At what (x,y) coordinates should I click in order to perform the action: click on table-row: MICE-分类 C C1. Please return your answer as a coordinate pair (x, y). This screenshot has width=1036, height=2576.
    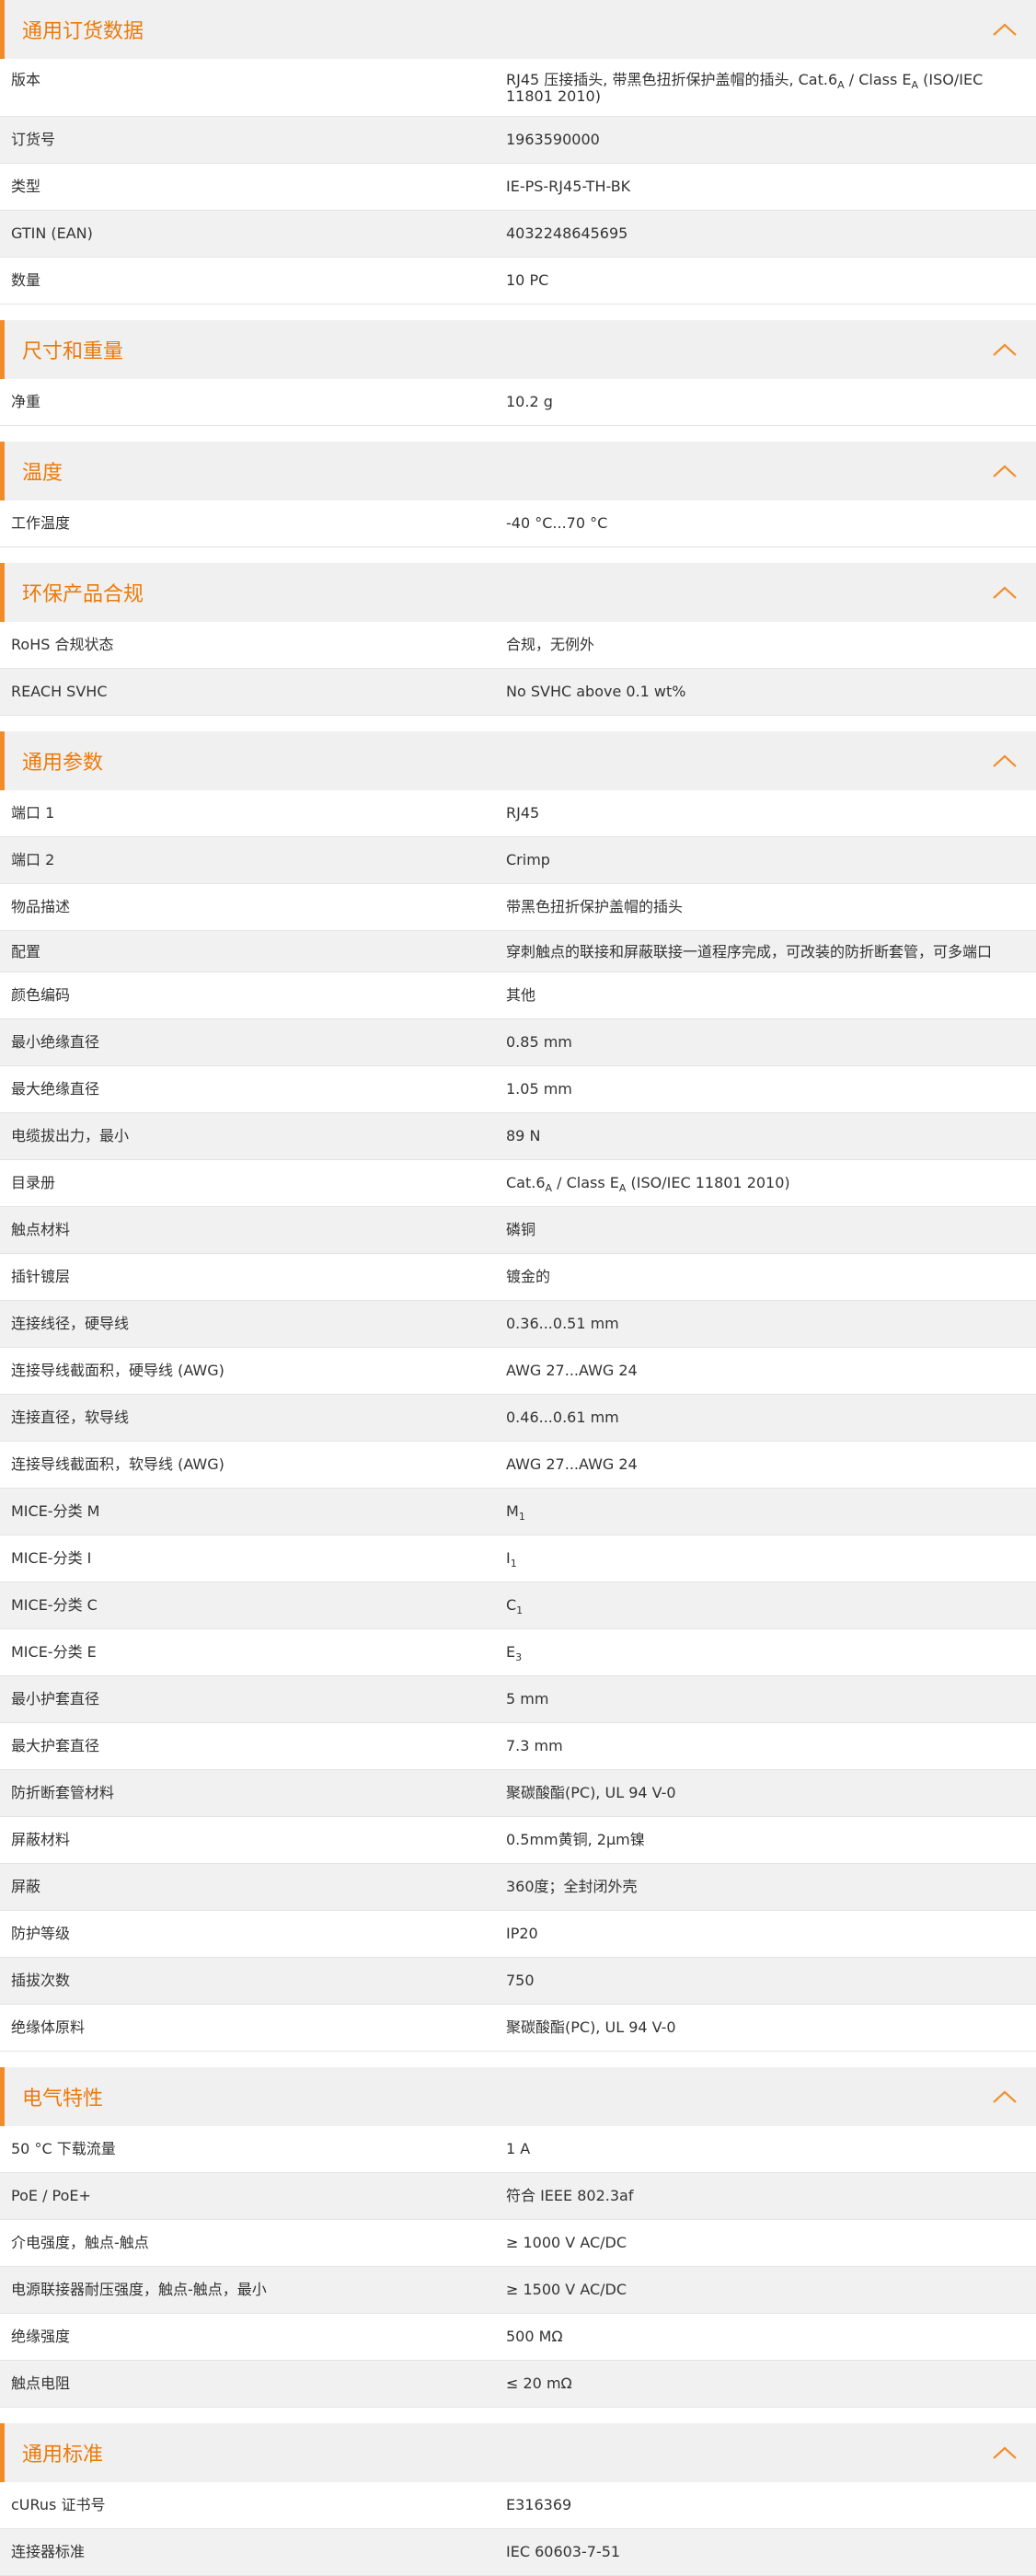
    Looking at the image, I should click on (518, 1605).